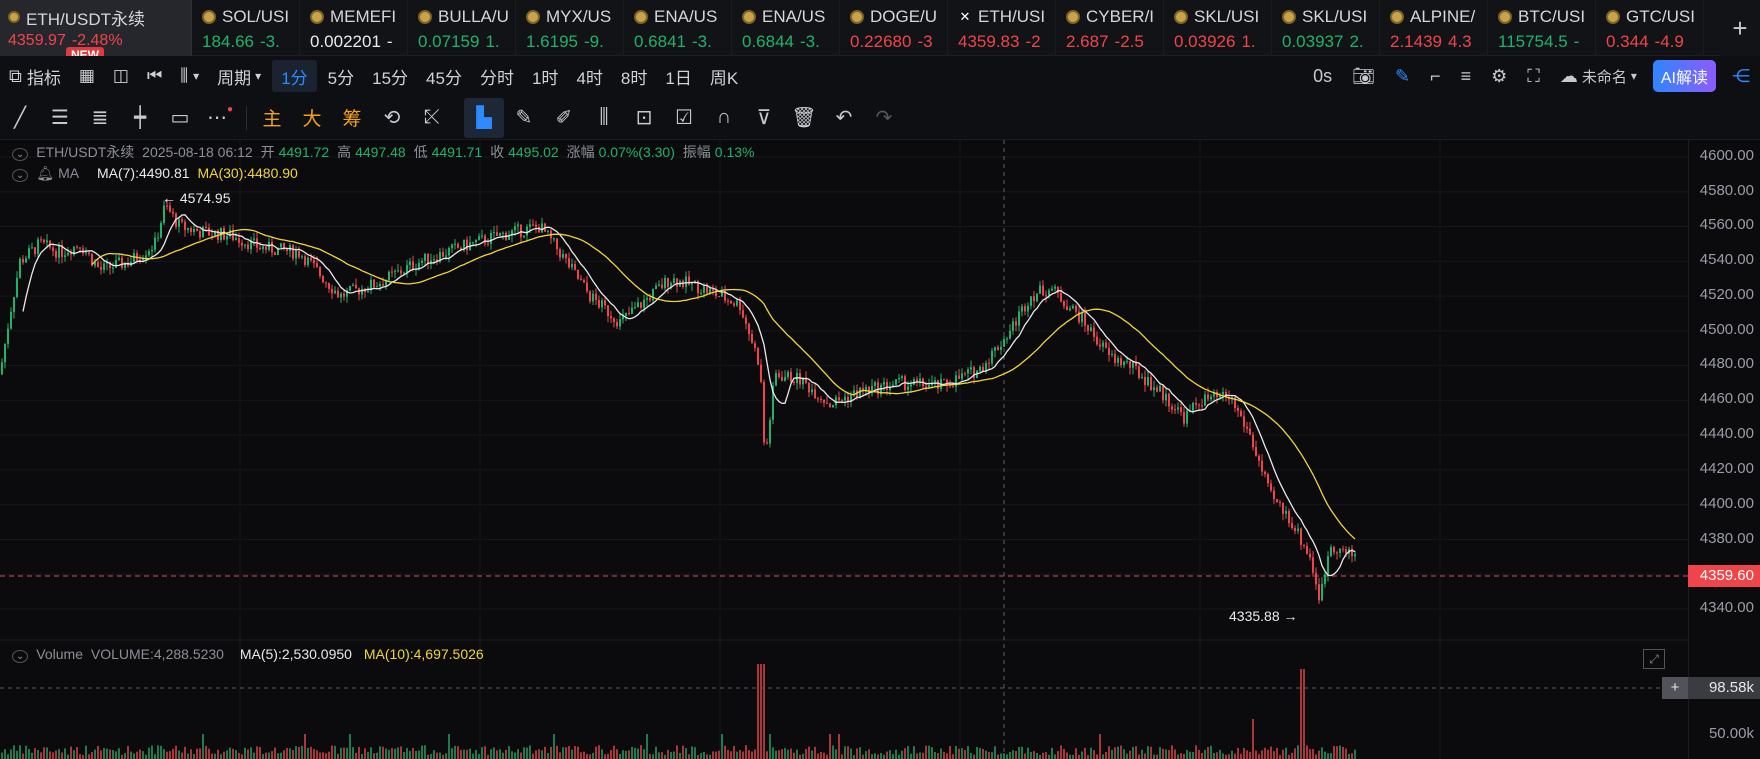 The width and height of the screenshot is (1760, 759). I want to click on price-axis-tick: 4380.00, so click(1726, 538).